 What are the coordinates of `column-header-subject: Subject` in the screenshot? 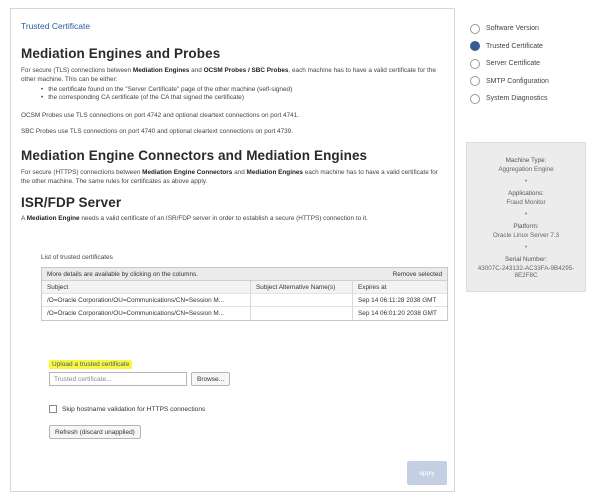 It's located at (146, 287).